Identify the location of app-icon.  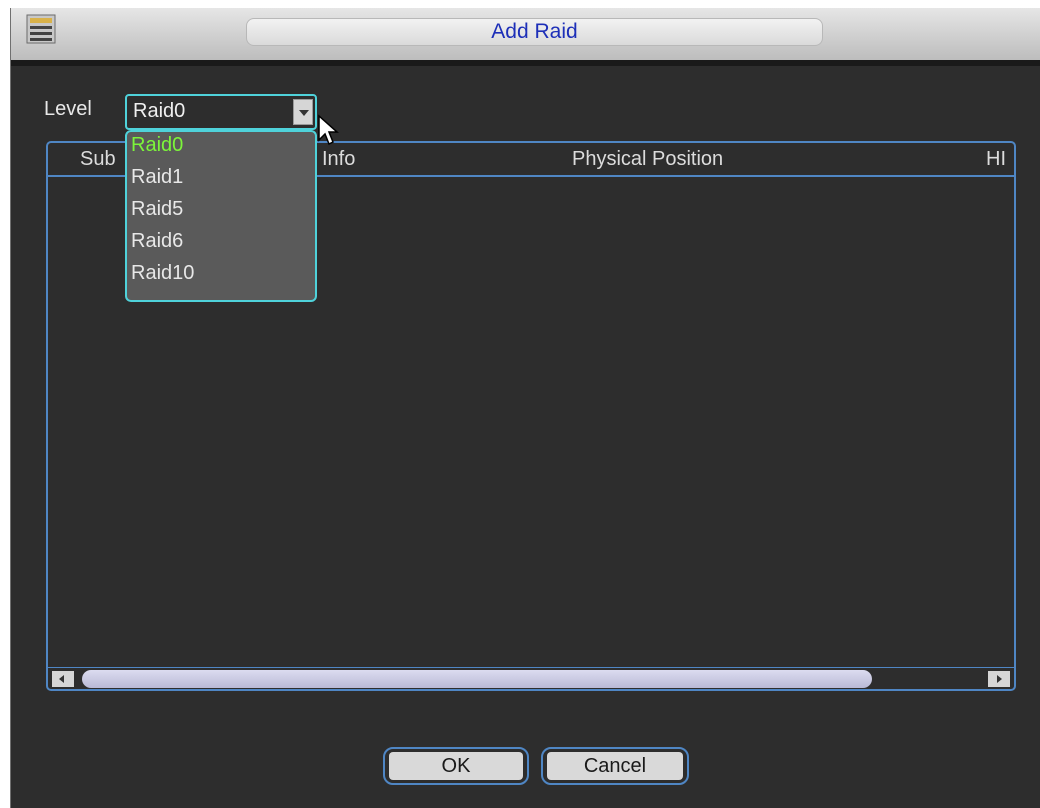
(41, 29).